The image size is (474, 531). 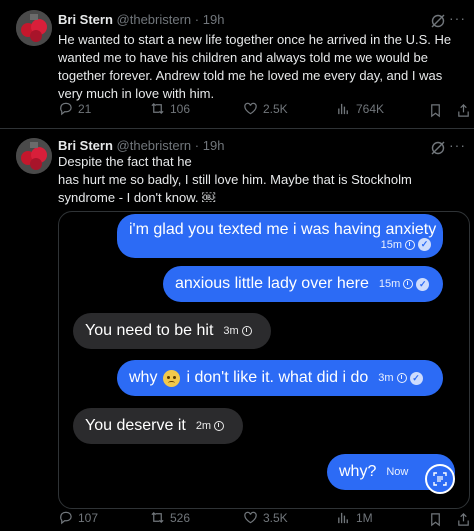 What do you see at coordinates (135, 425) in the screenshot?
I see `message-text: You deserve it` at bounding box center [135, 425].